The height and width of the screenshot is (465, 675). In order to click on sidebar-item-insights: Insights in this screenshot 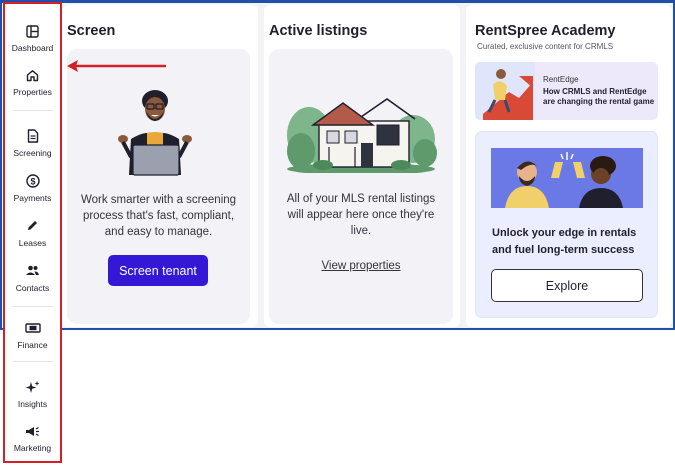, I will do `click(32, 394)`.